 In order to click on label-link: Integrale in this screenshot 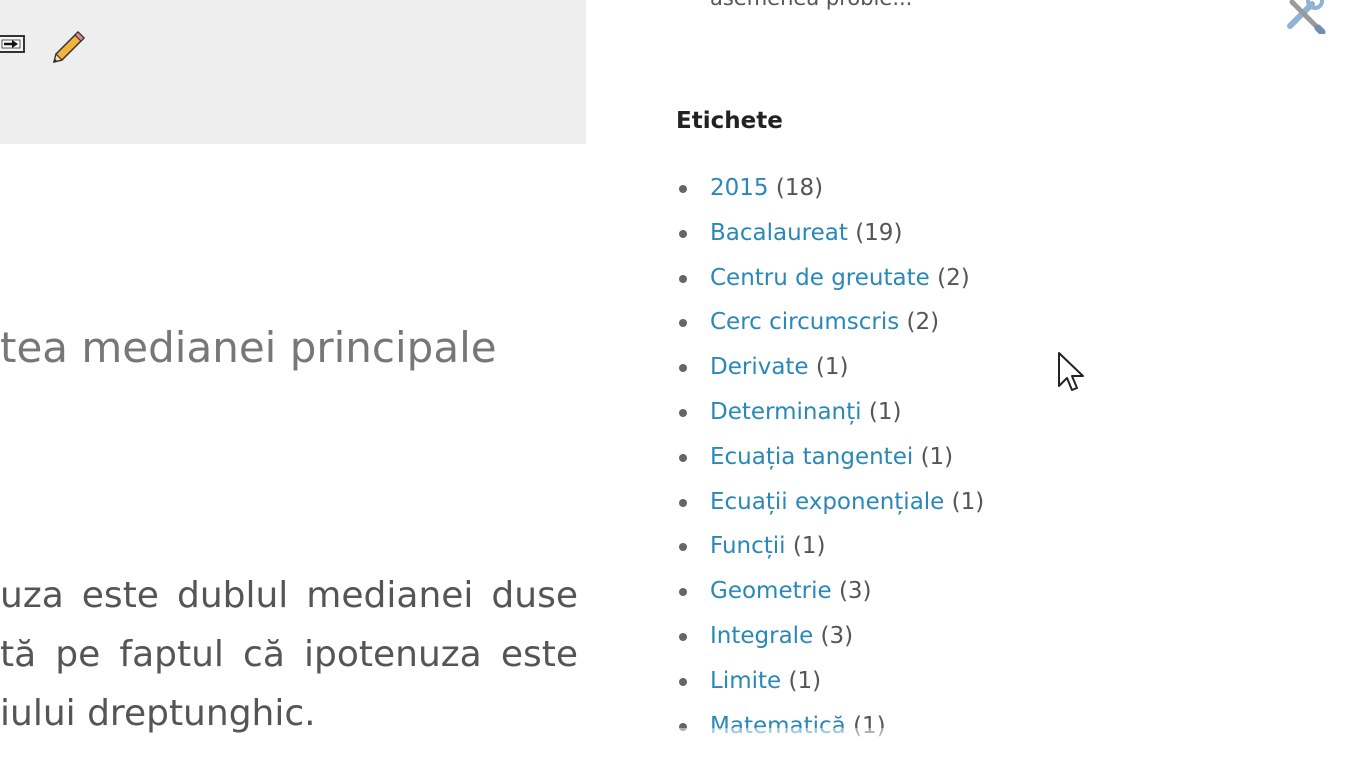, I will do `click(761, 636)`.